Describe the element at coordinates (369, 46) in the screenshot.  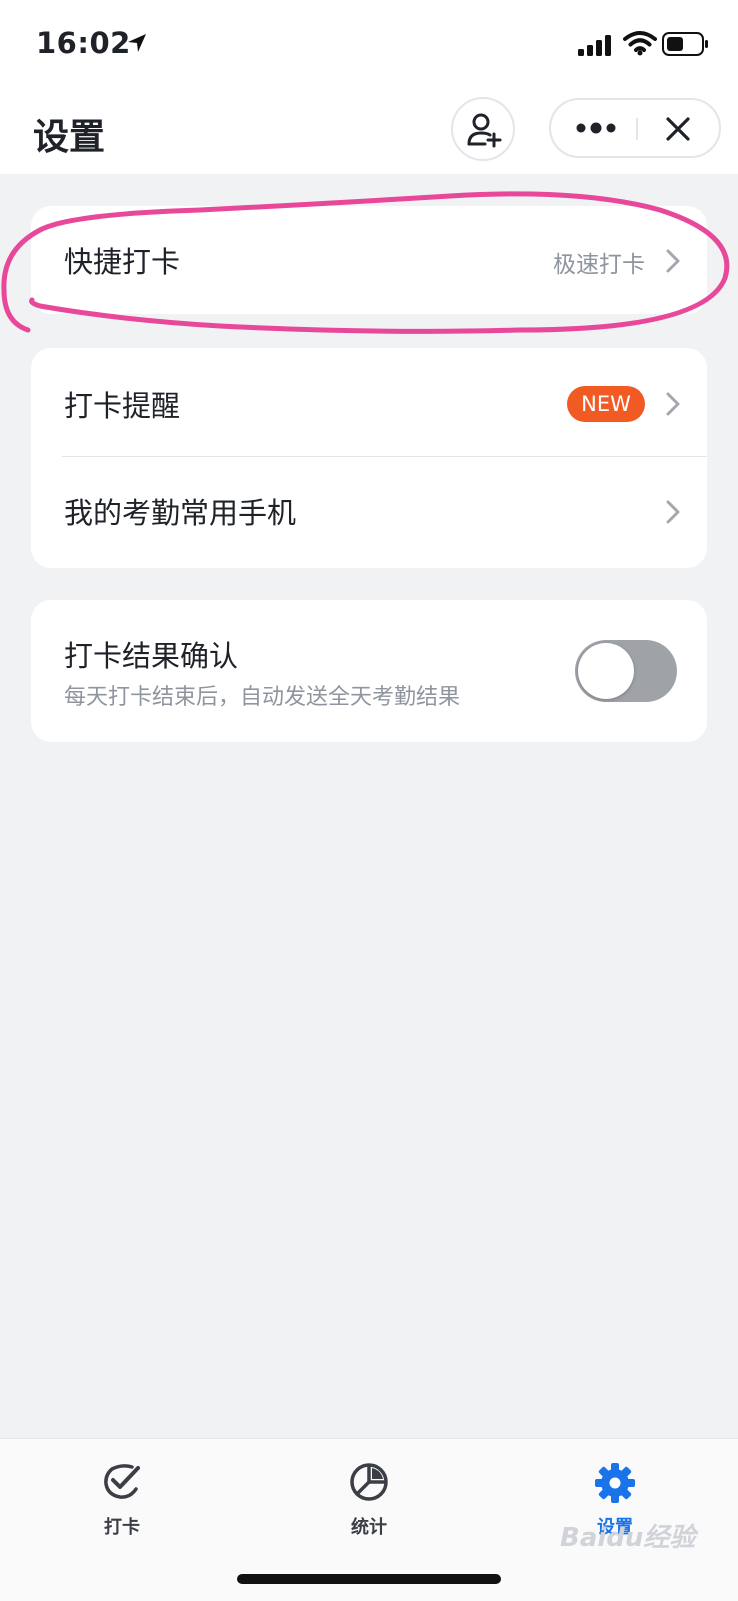
I see `status-bar: 16:02` at that location.